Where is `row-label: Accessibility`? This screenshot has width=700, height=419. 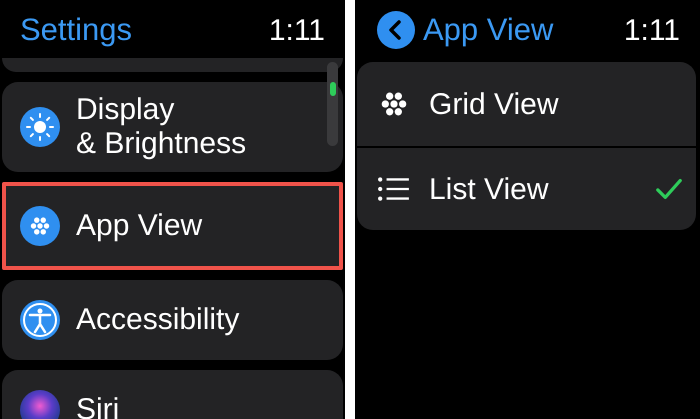 row-label: Accessibility is located at coordinates (158, 320).